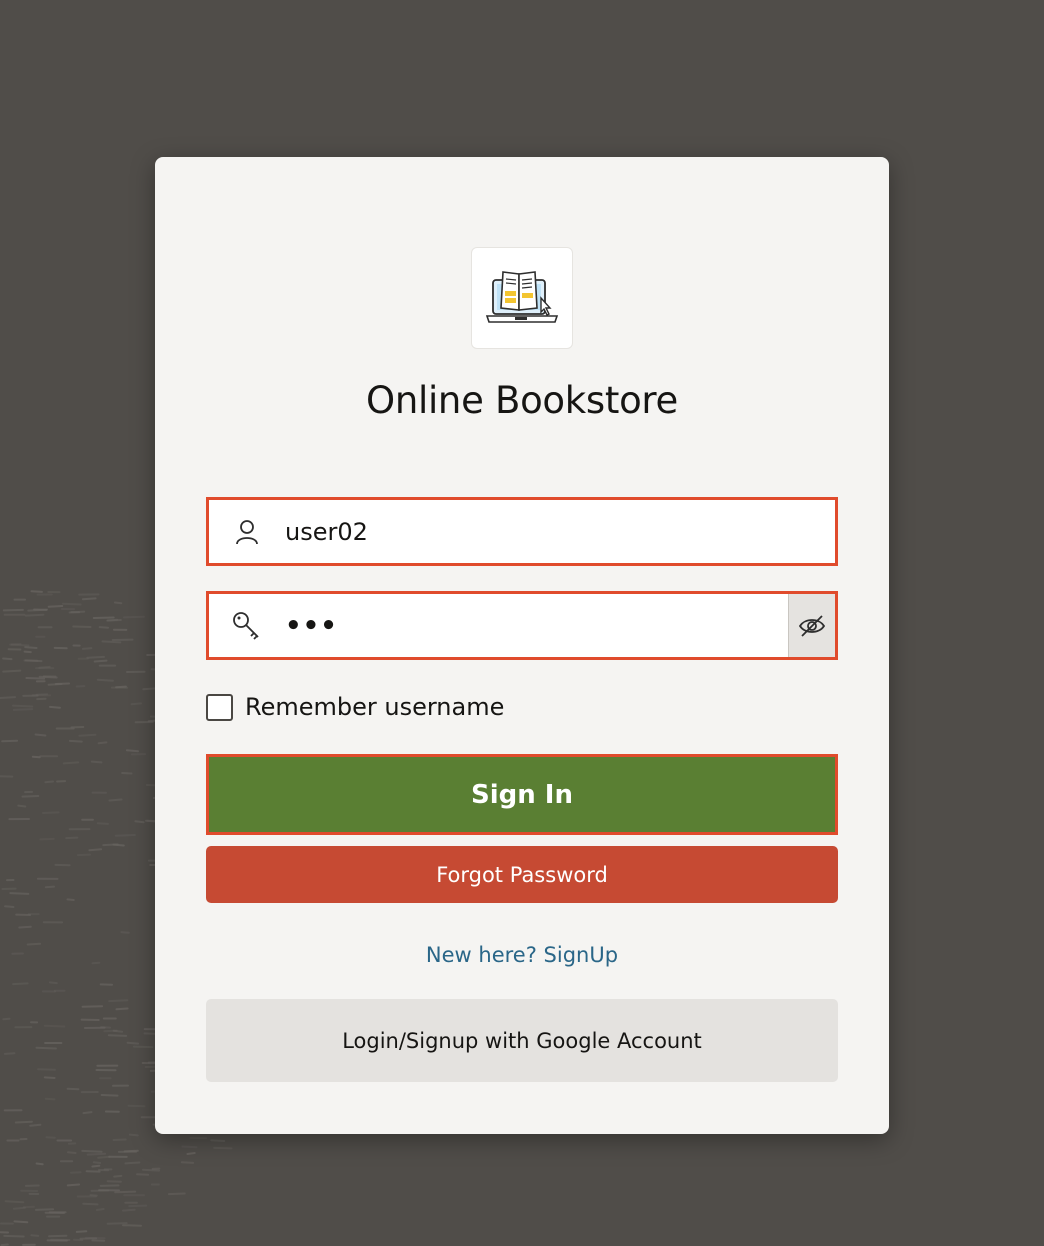  I want to click on username-field, so click(522, 531).